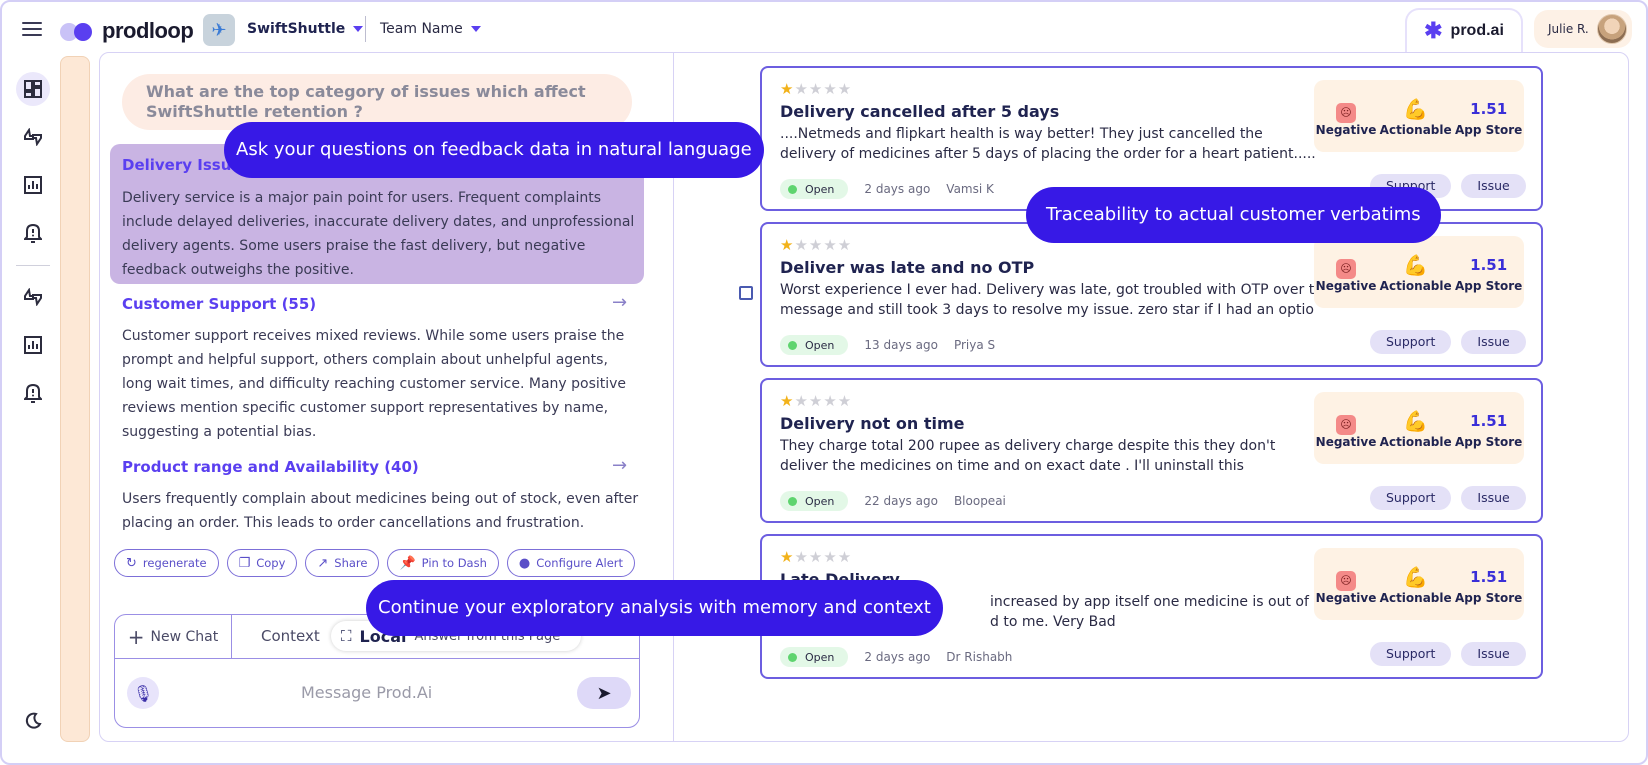 The height and width of the screenshot is (765, 1648). I want to click on chevron-down-icon, so click(475, 29).